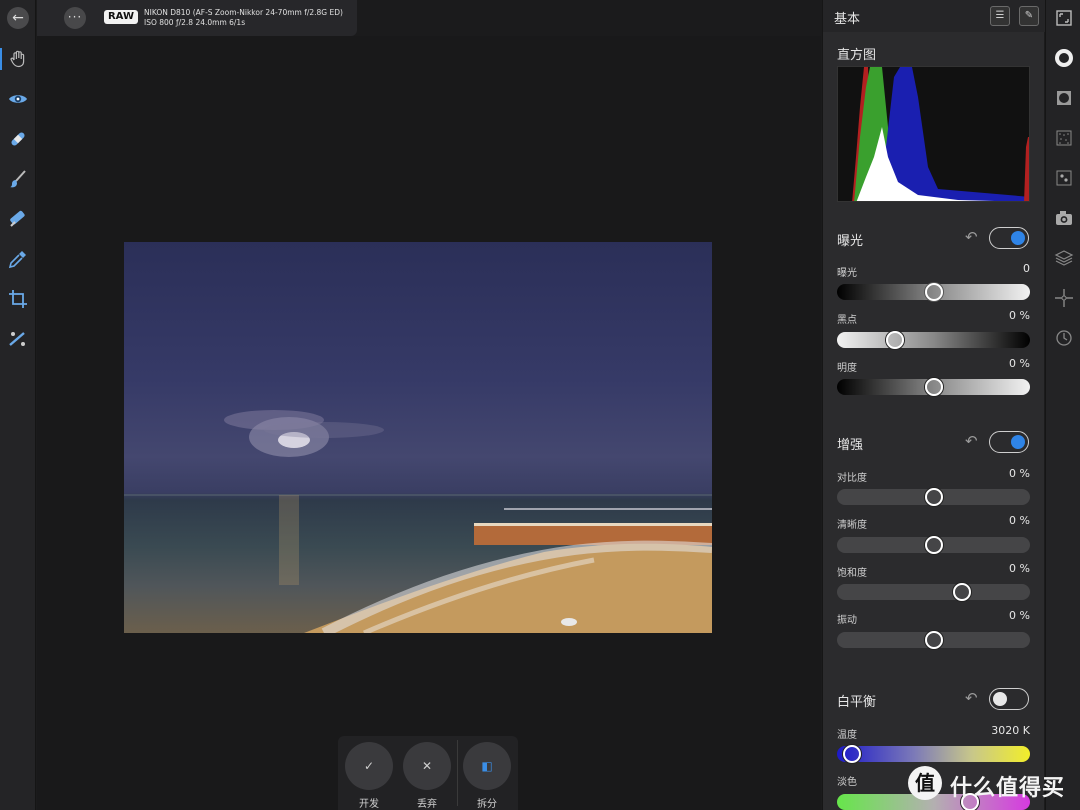 This screenshot has height=810, width=1080. What do you see at coordinates (1064, 58) in the screenshot?
I see `tone-wheel-icon` at bounding box center [1064, 58].